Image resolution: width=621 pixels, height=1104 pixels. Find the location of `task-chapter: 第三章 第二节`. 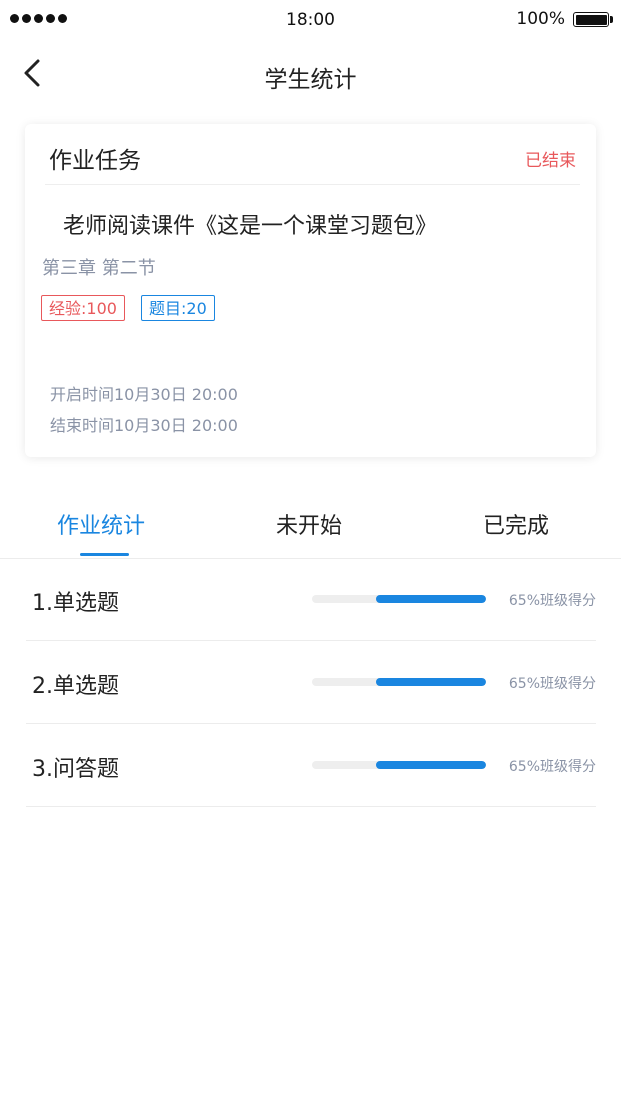

task-chapter: 第三章 第二节 is located at coordinates (99, 268).